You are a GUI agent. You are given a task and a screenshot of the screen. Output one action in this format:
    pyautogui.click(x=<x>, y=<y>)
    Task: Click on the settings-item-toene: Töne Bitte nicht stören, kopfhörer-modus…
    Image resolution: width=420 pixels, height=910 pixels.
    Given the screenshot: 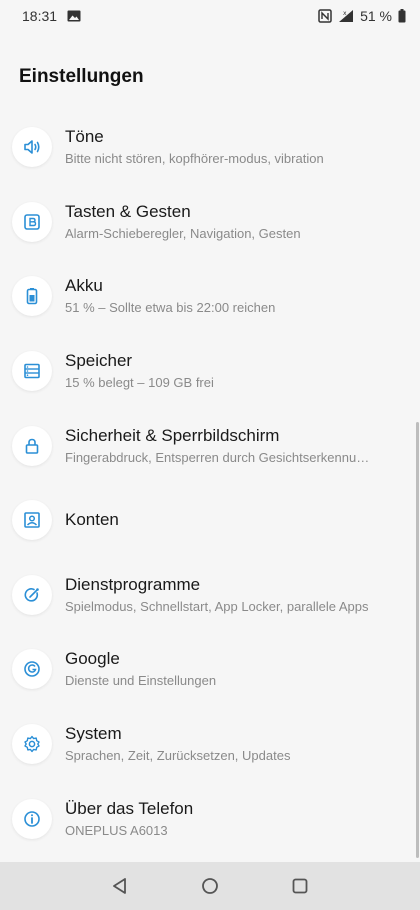 What is the action you would take?
    pyautogui.click(x=210, y=147)
    